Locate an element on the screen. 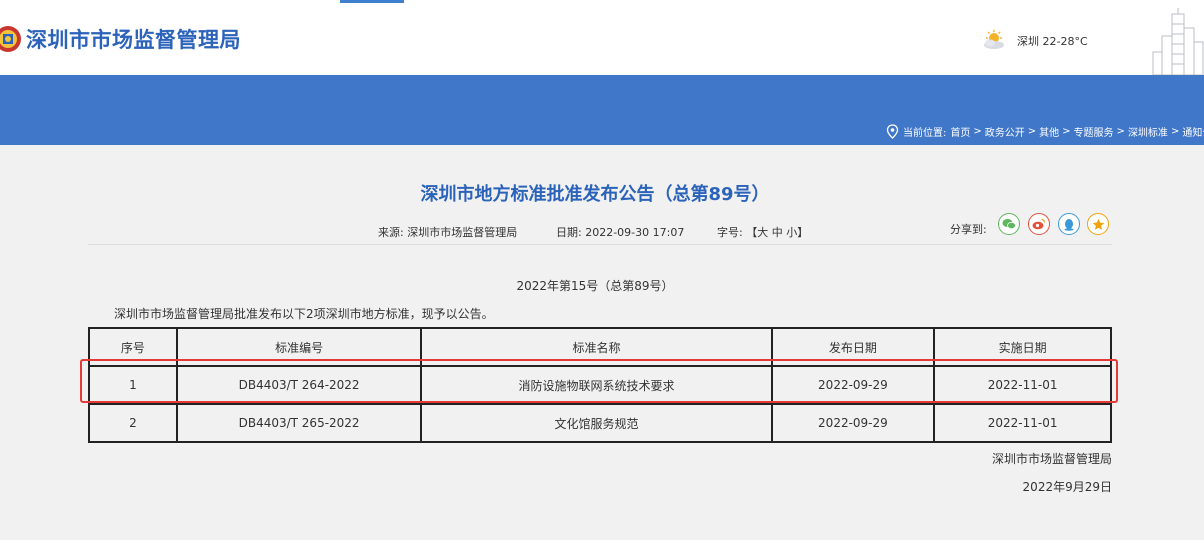 This screenshot has height=540, width=1204. breadcrumb-item-other: 其他 is located at coordinates (1049, 131).